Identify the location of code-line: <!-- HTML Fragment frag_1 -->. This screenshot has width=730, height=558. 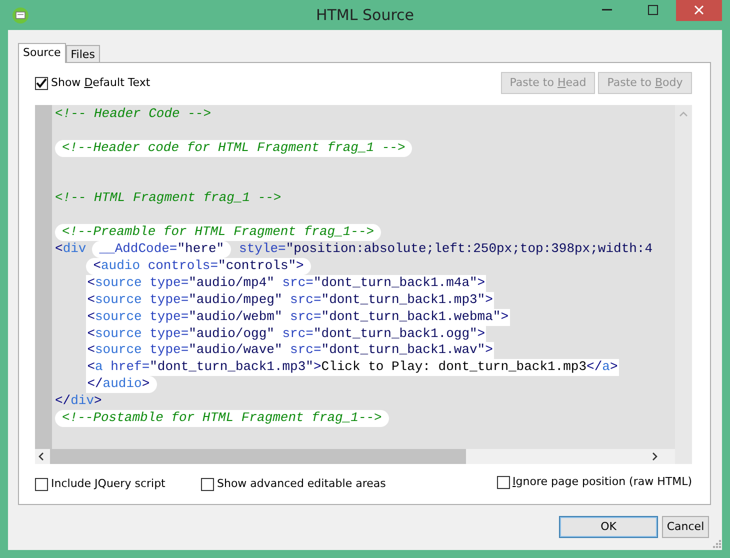
(168, 199).